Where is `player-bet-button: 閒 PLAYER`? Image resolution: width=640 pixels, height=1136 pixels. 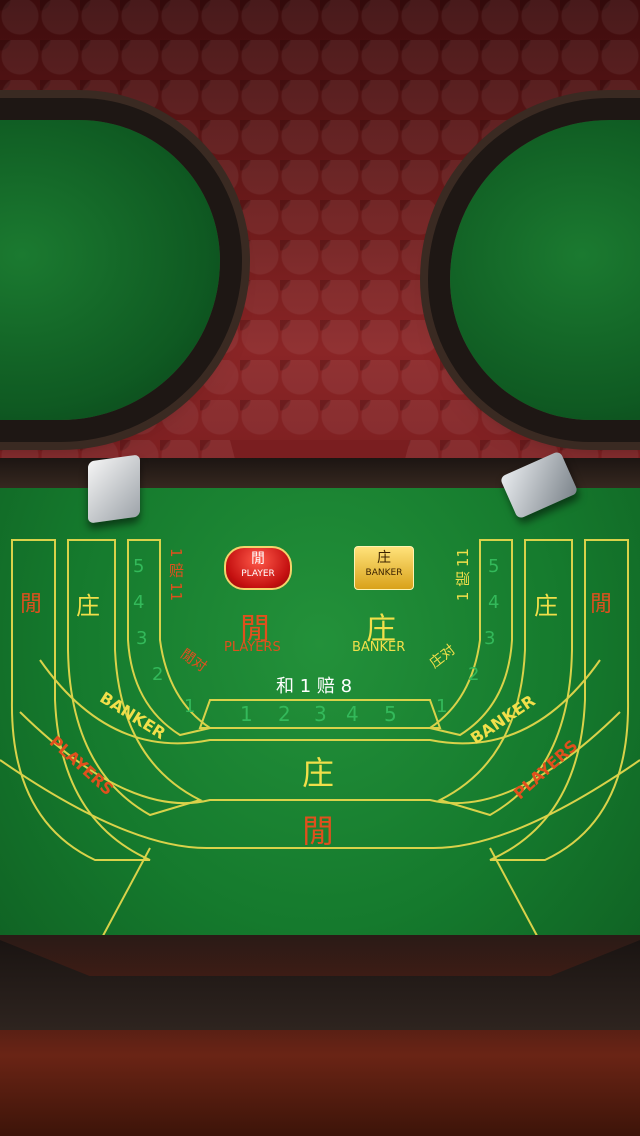
player-bet-button: 閒 PLAYER is located at coordinates (258, 568).